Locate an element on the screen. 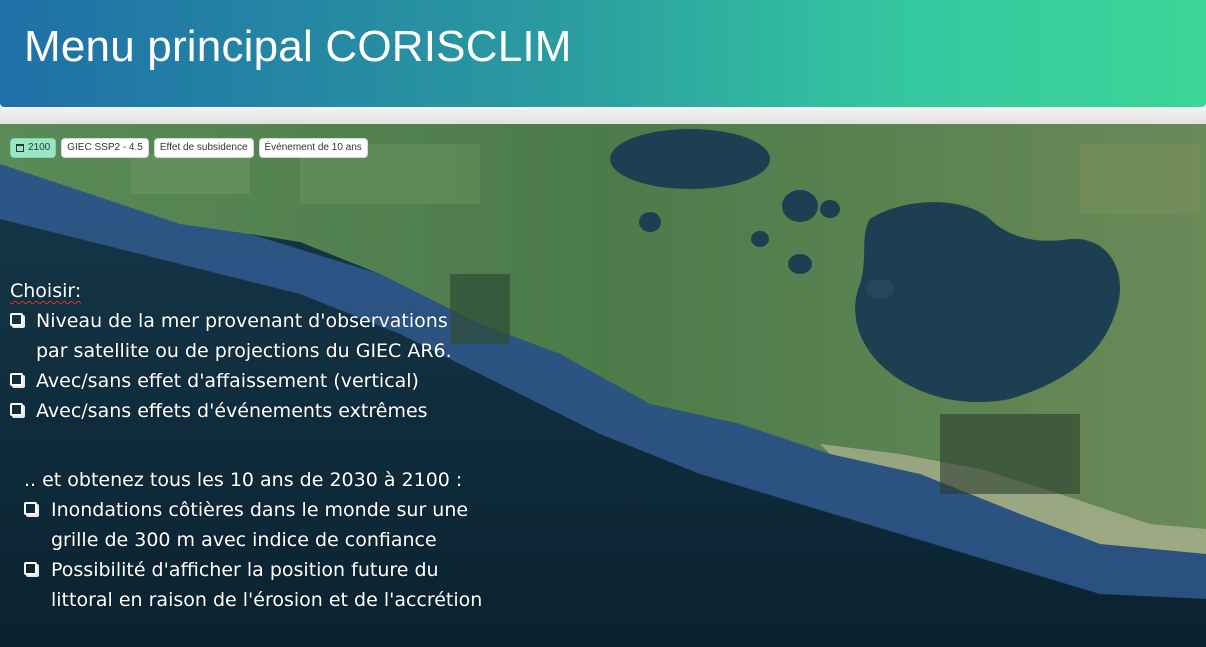 Image resolution: width=1206 pixels, height=647 pixels. scenario-chip-label: GIEC SSP2 - 4.5 is located at coordinates (105, 147).